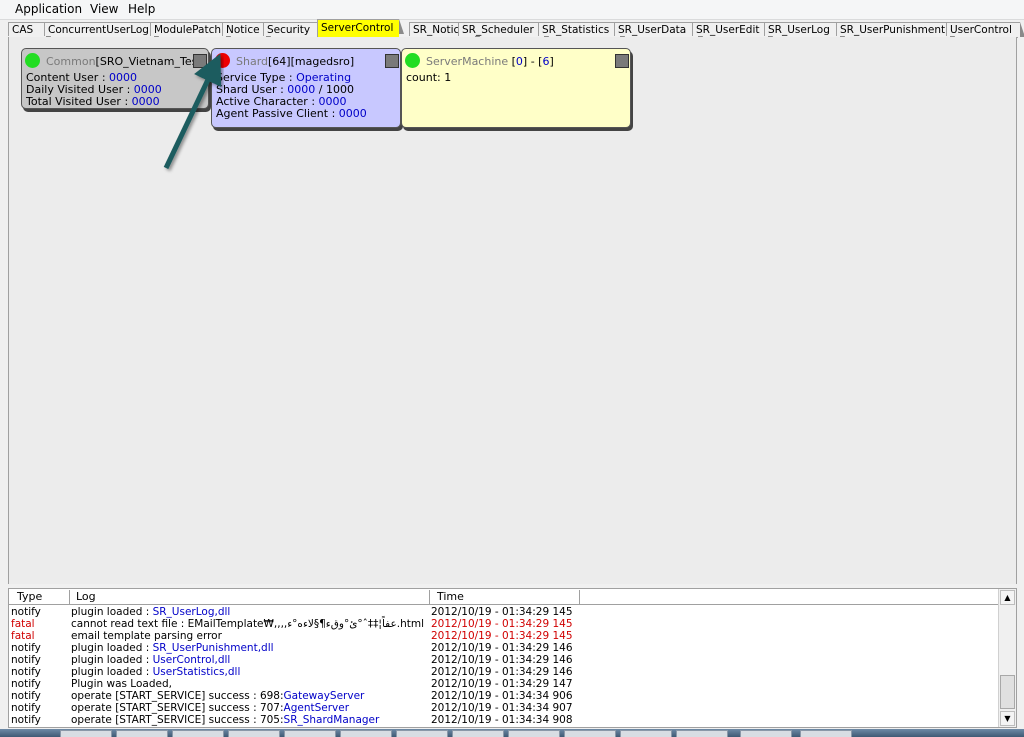  What do you see at coordinates (104, 9) in the screenshot?
I see `menu-view: View` at bounding box center [104, 9].